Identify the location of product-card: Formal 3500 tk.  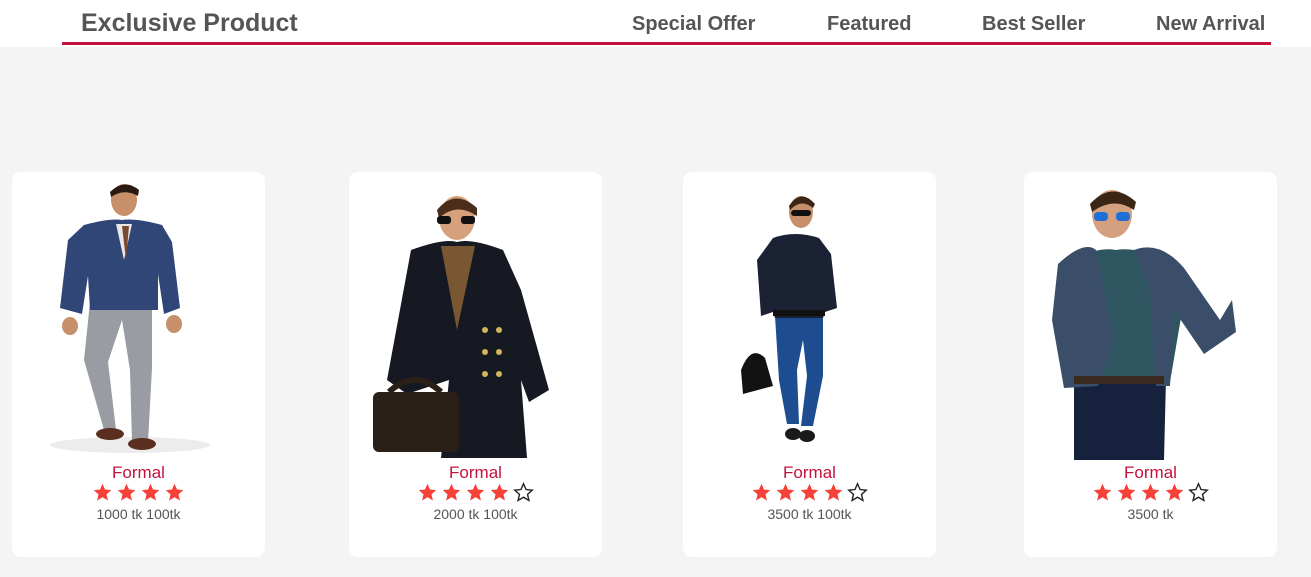
(1150, 364).